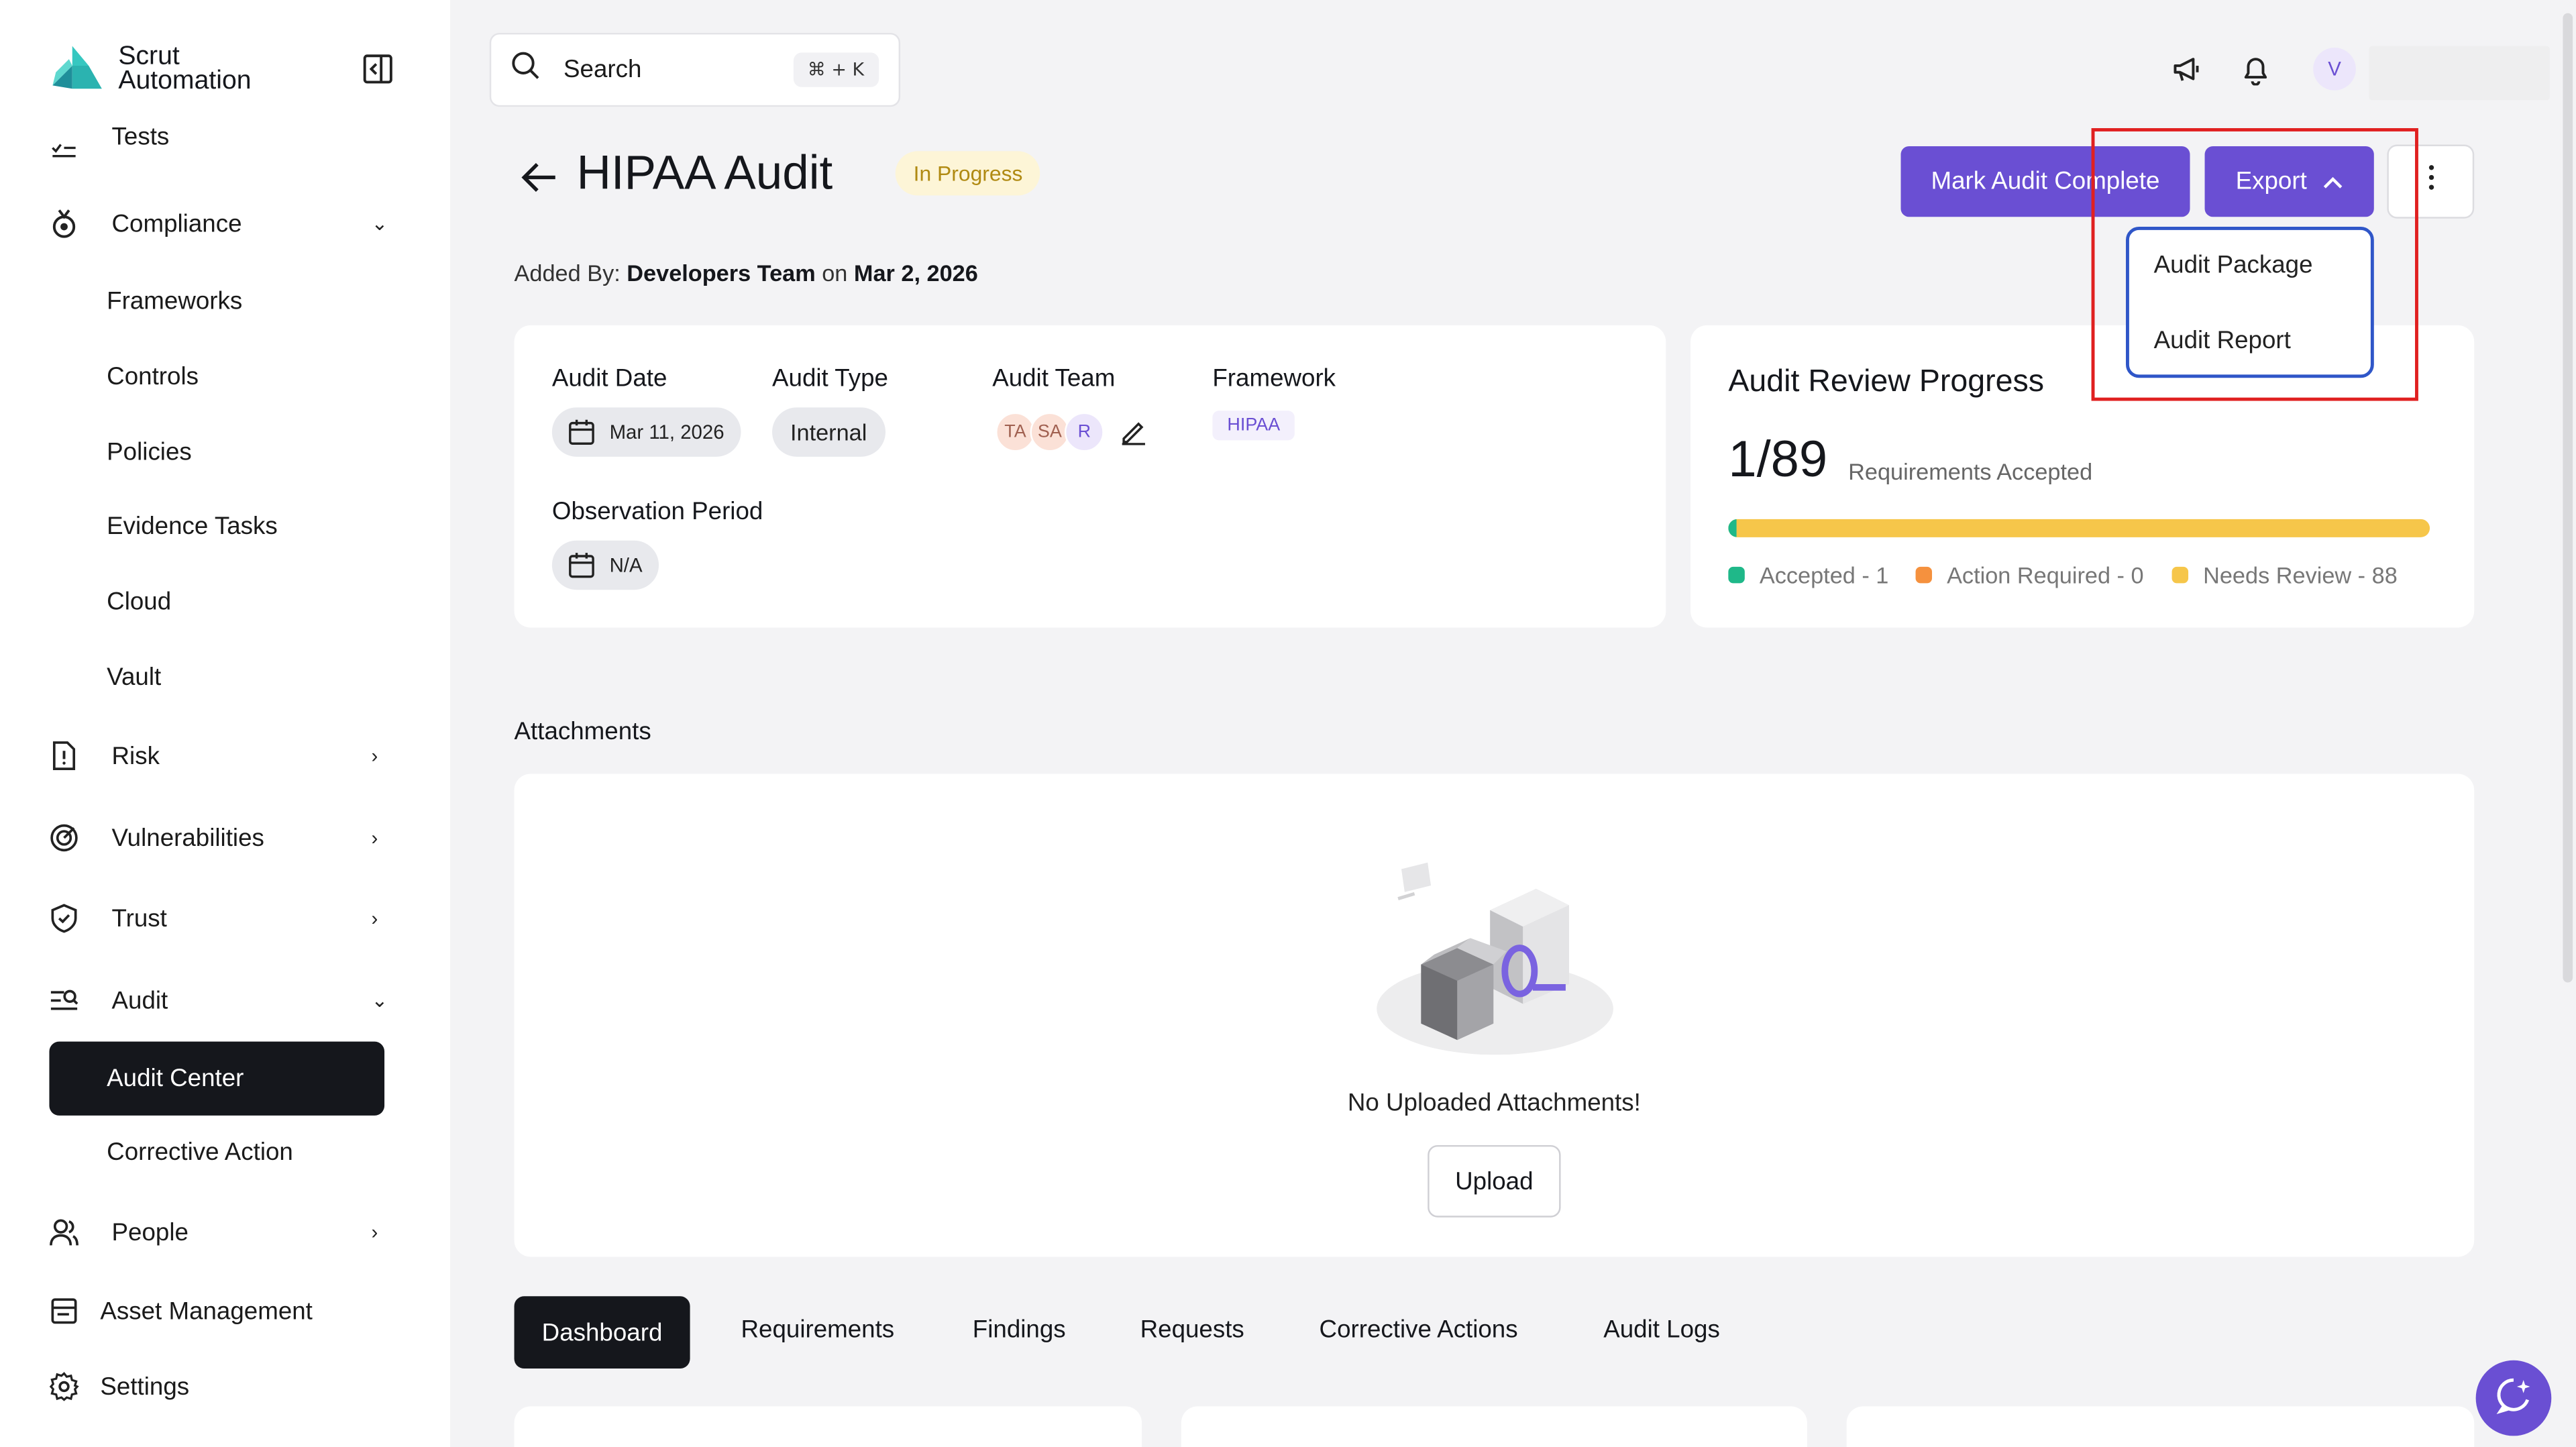  What do you see at coordinates (63, 919) in the screenshot?
I see `shield-check-icon` at bounding box center [63, 919].